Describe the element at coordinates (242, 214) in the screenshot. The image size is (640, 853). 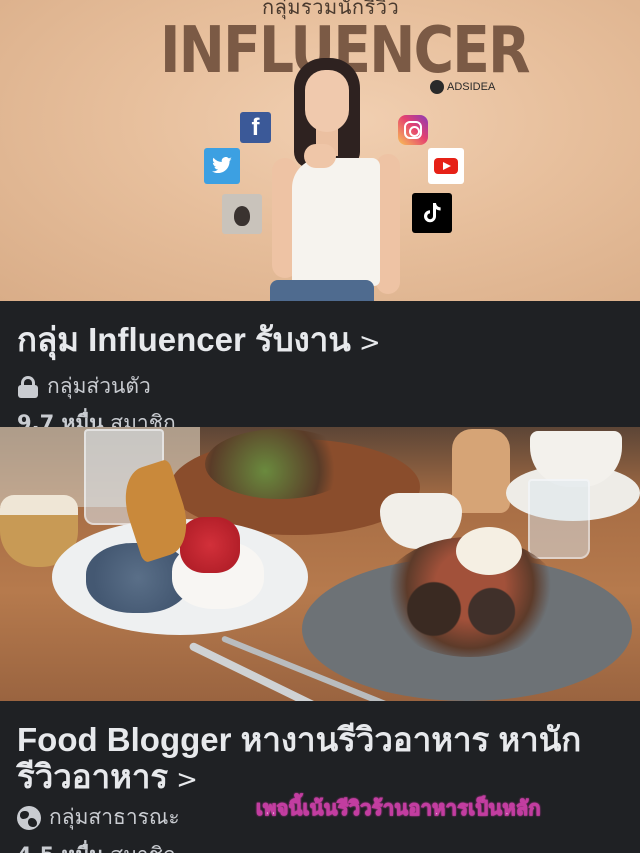
I see `avatar-icon` at that location.